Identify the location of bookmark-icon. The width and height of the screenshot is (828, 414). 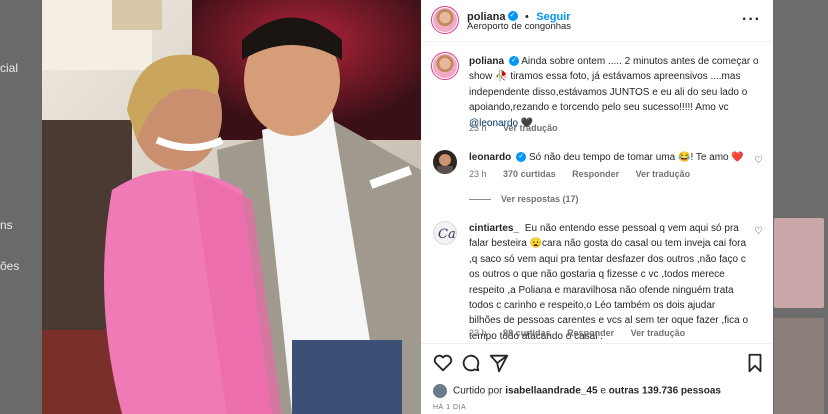
(755, 363).